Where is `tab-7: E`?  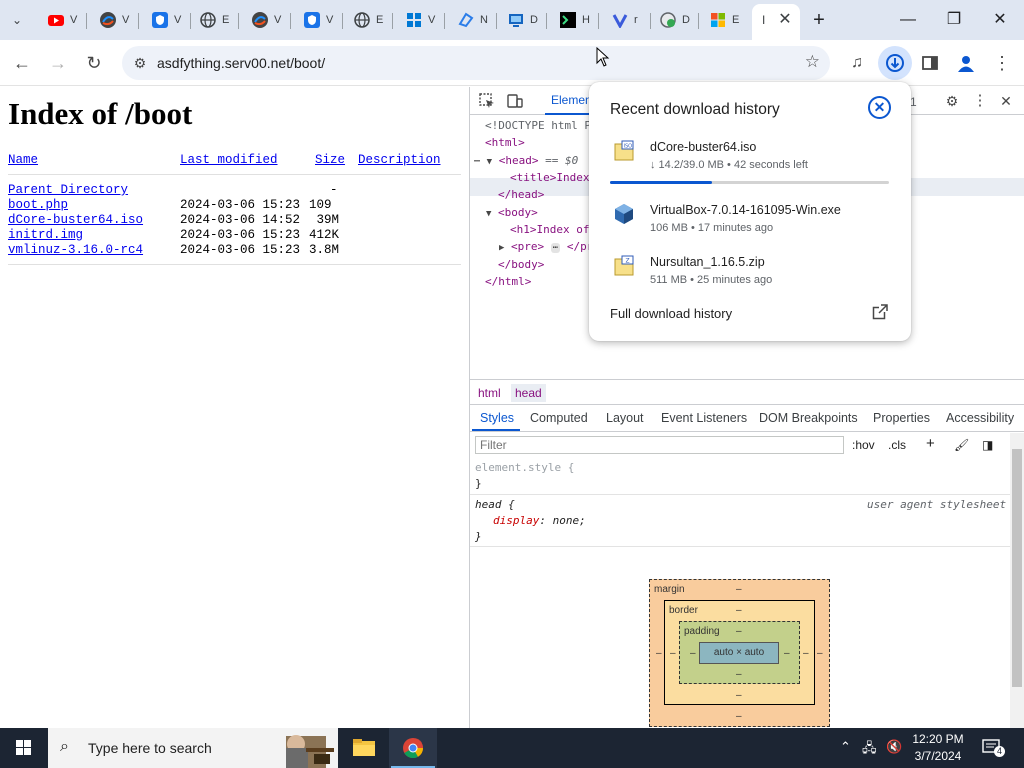 tab-7: E is located at coordinates (366, 20).